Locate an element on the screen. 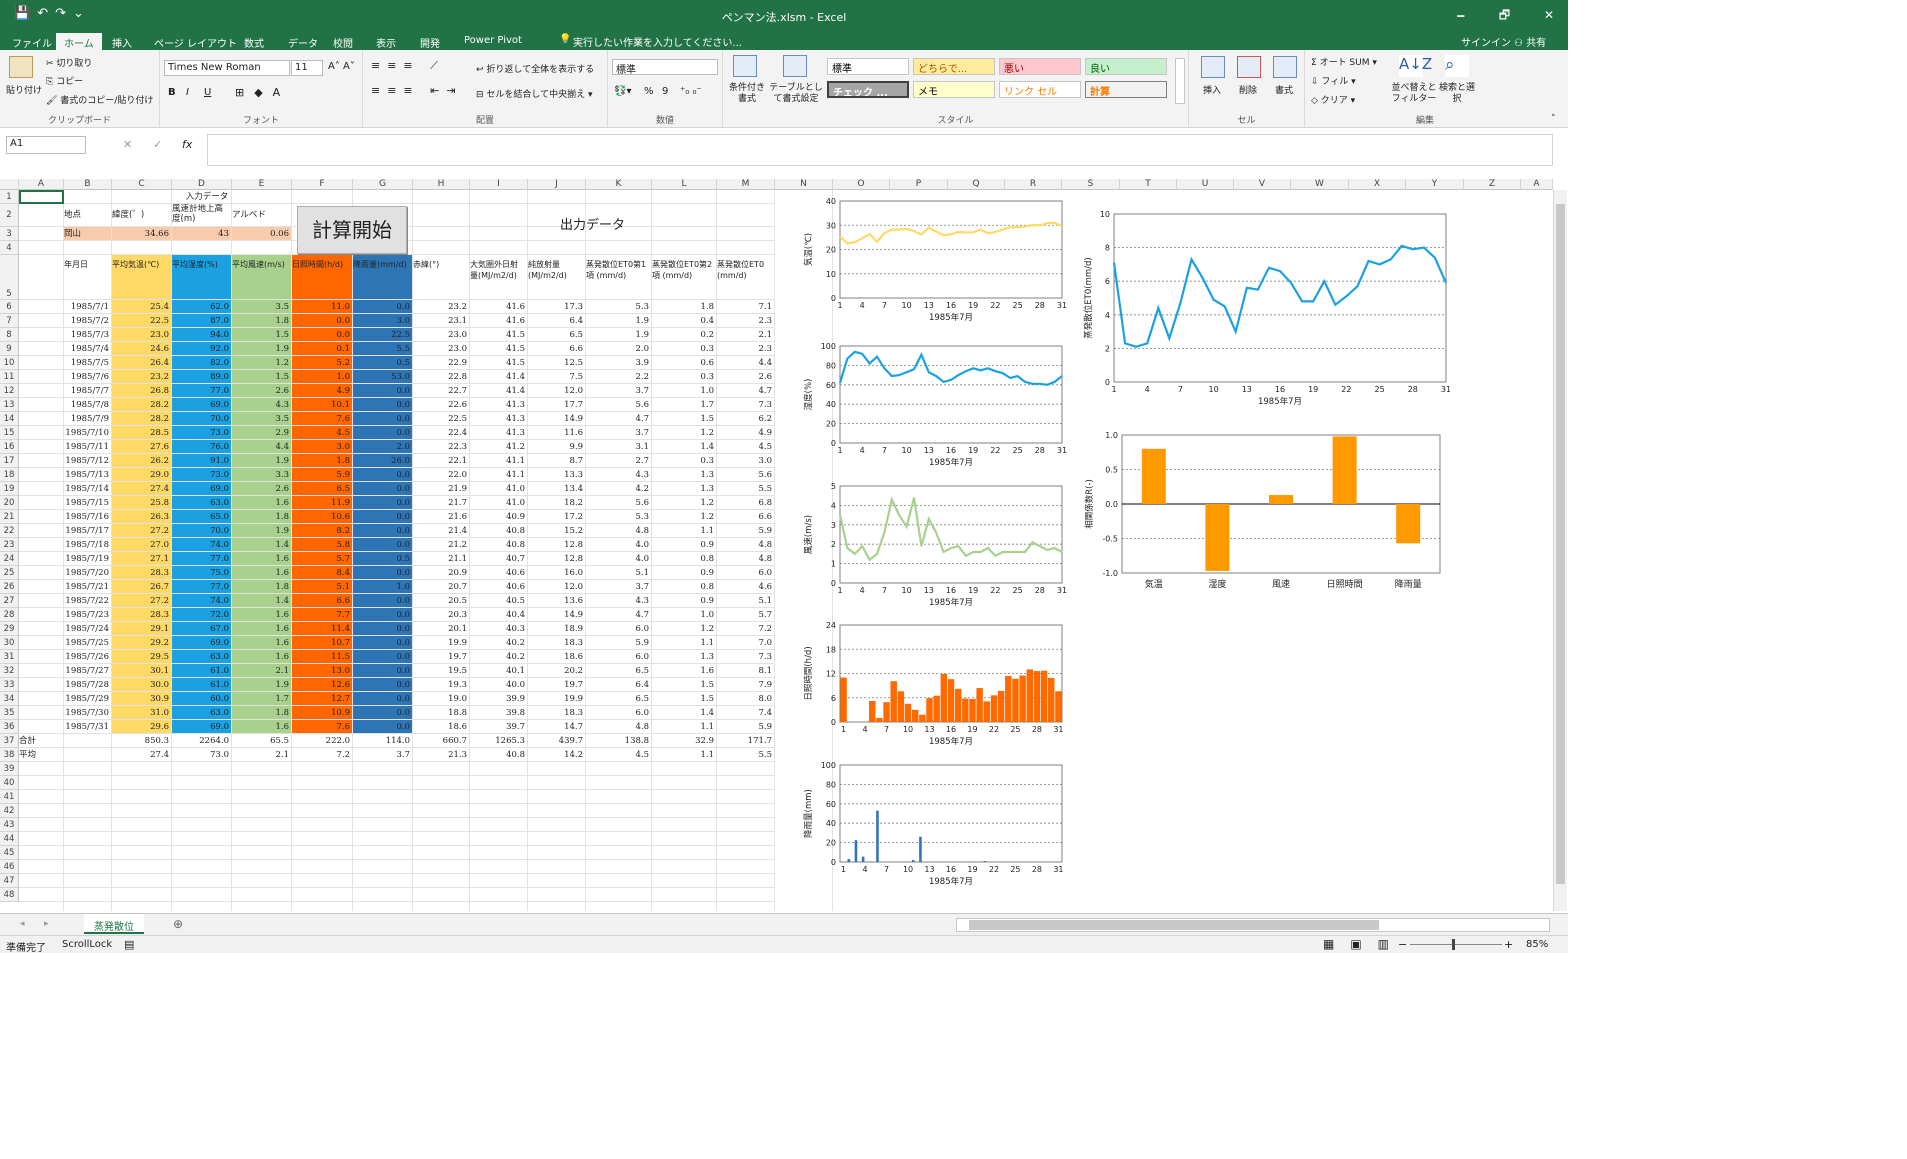 This screenshot has width=1907, height=1159. column-title-5: 降雨量(mm/d) is located at coordinates (383, 277).